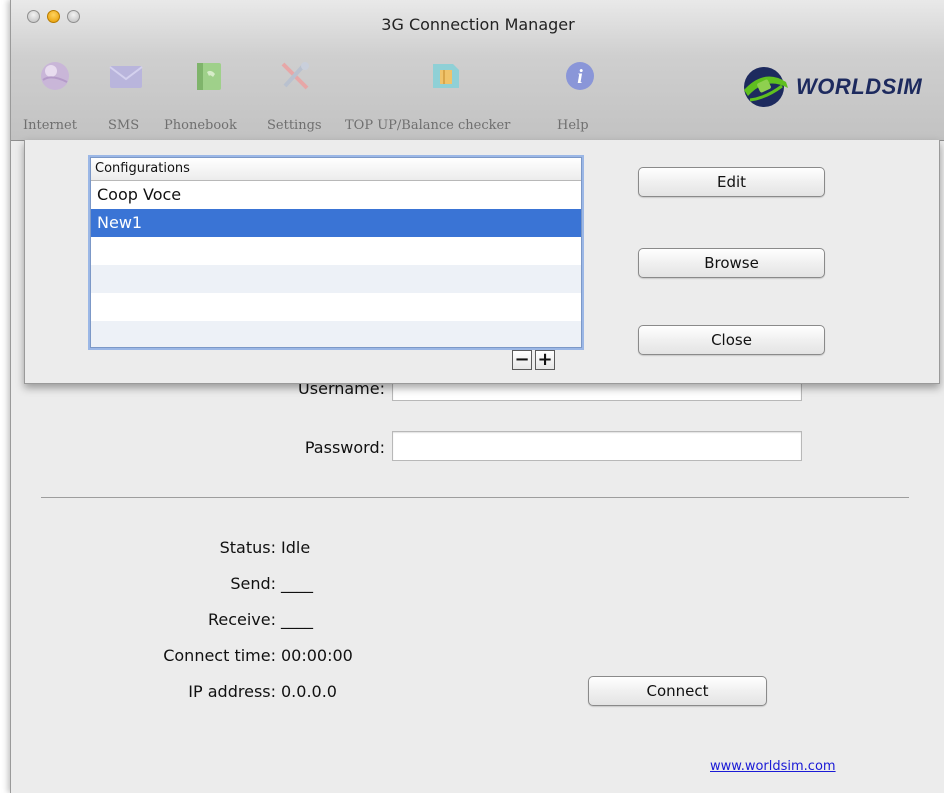  I want to click on sim-card-icon, so click(445, 76).